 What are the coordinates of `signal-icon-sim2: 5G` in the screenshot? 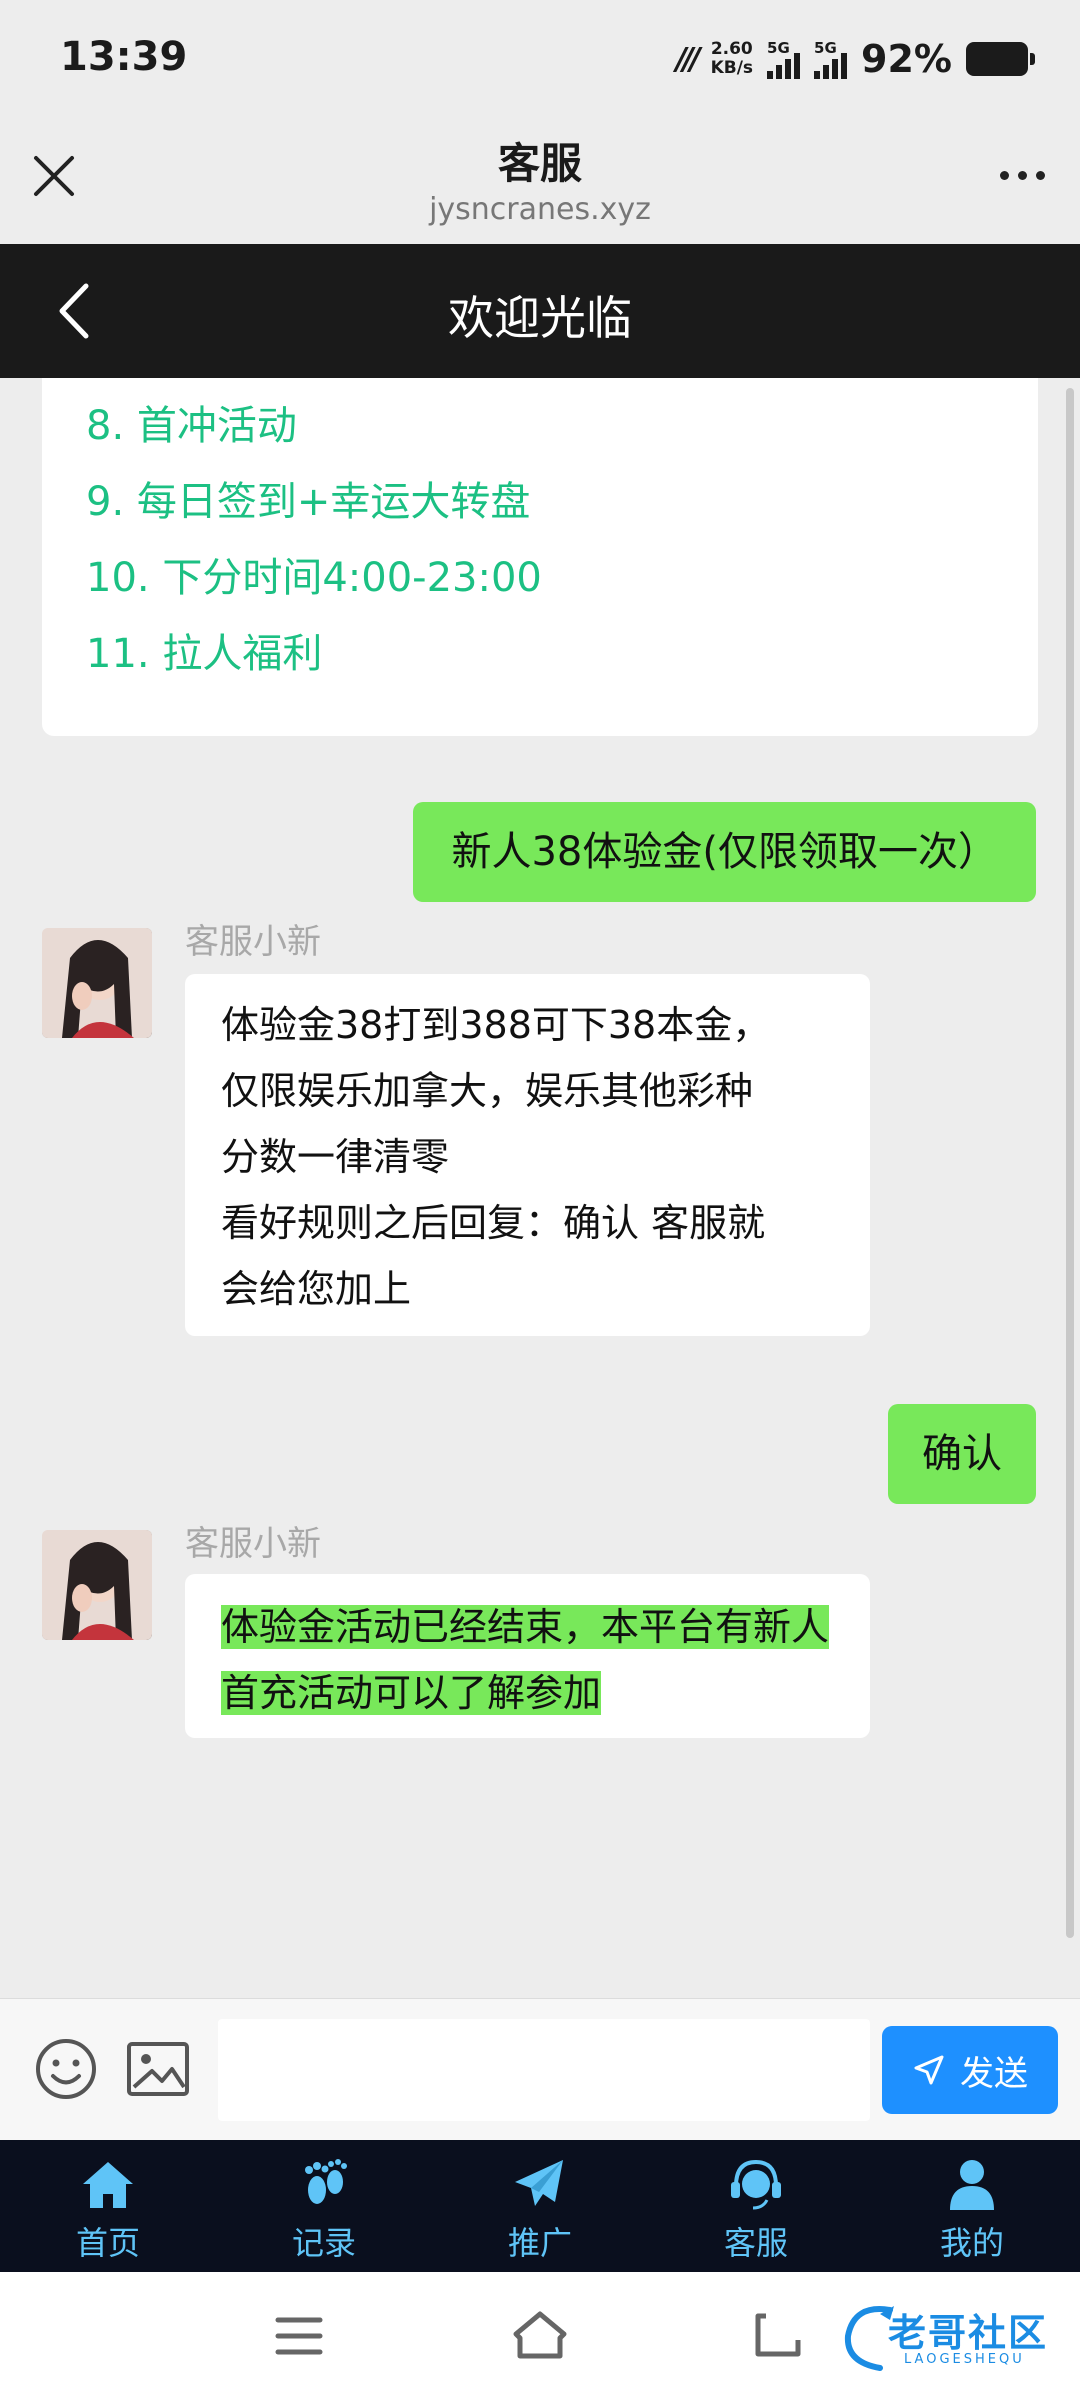 It's located at (831, 59).